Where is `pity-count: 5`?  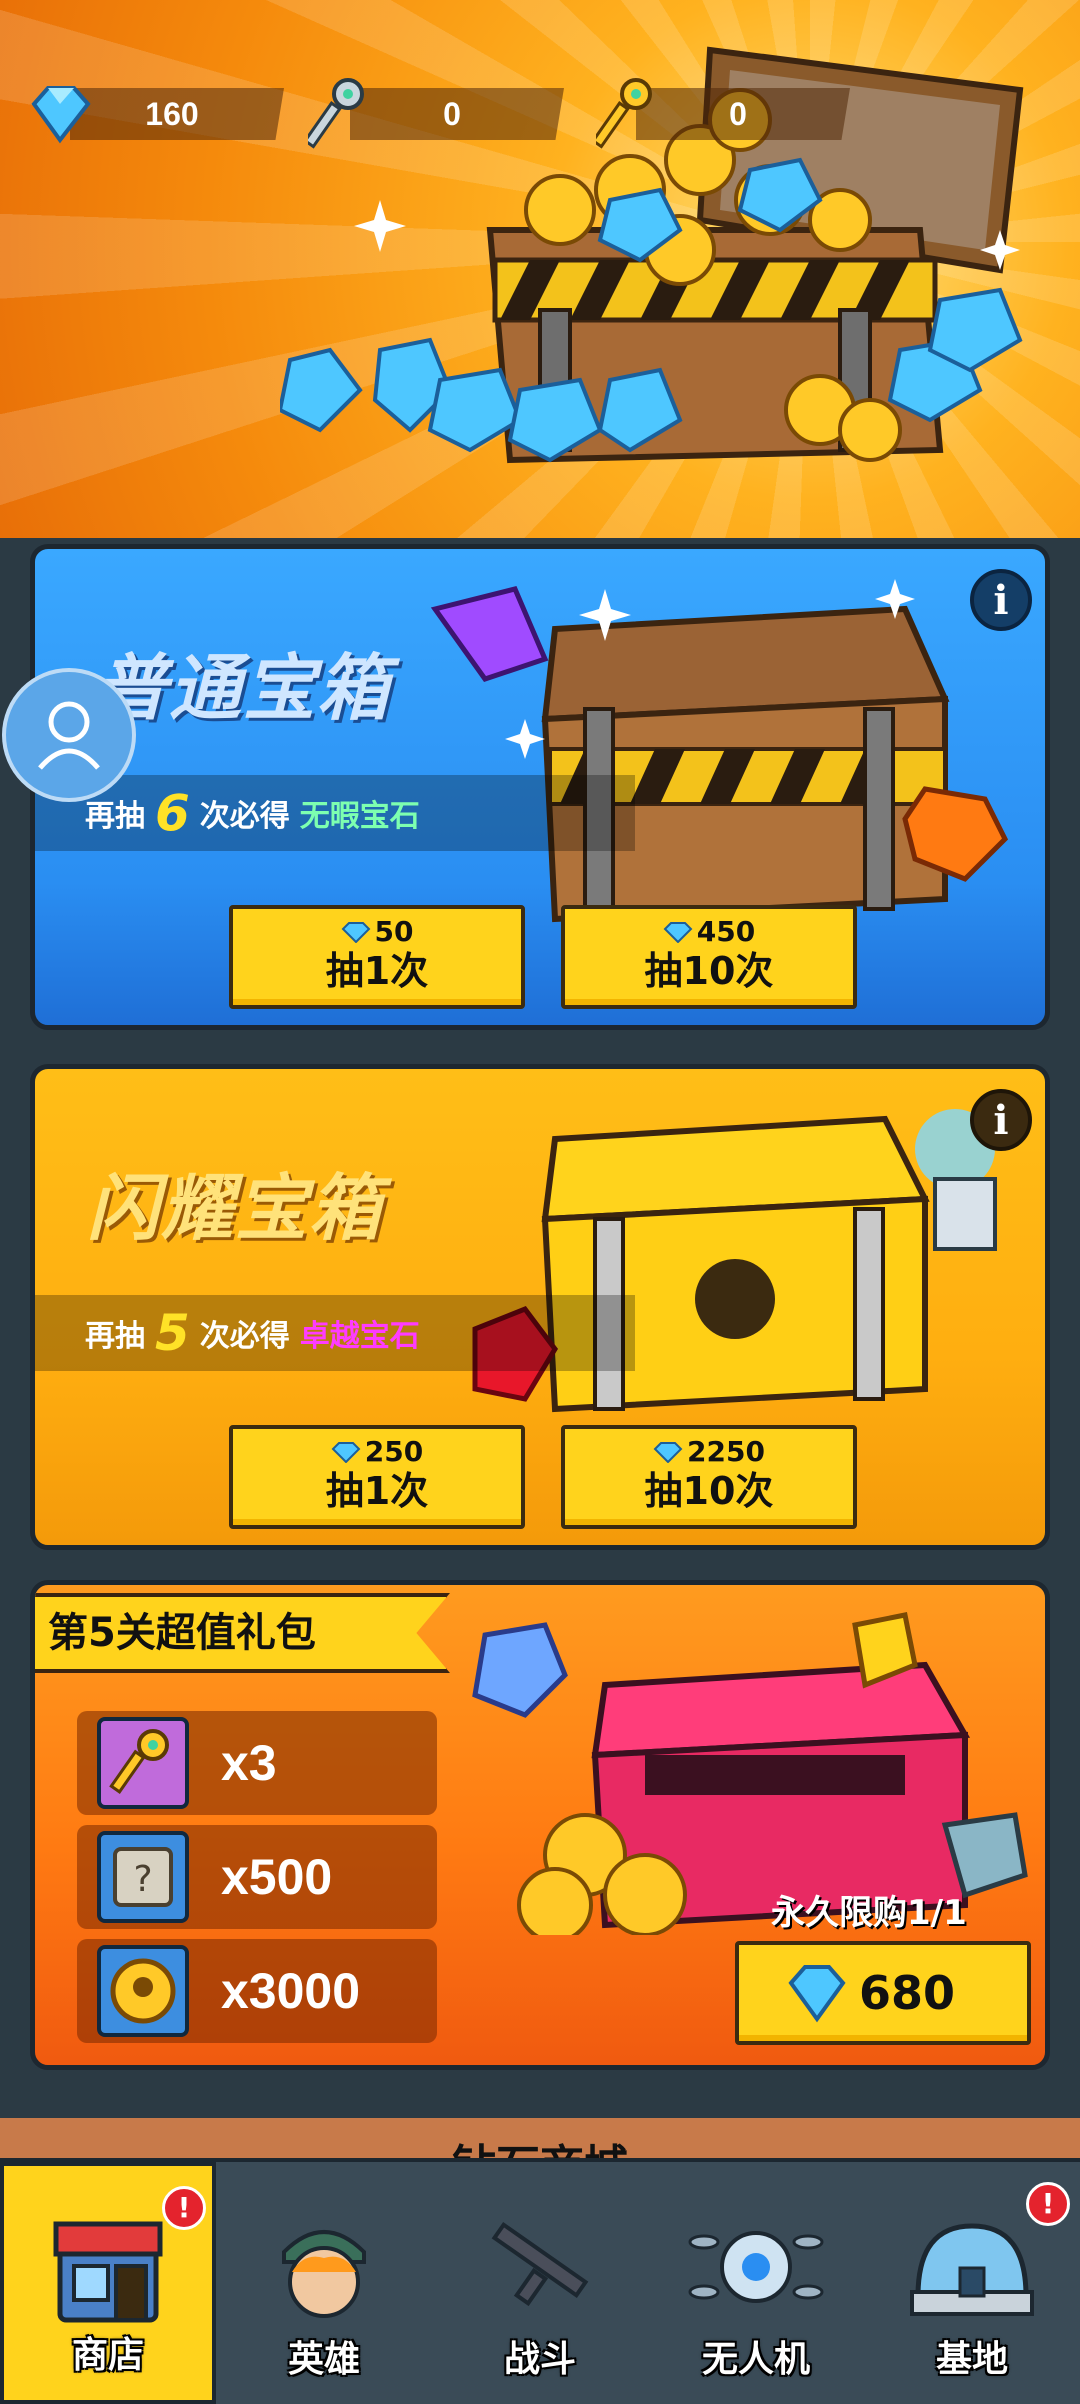 pity-count: 5 is located at coordinates (172, 1333).